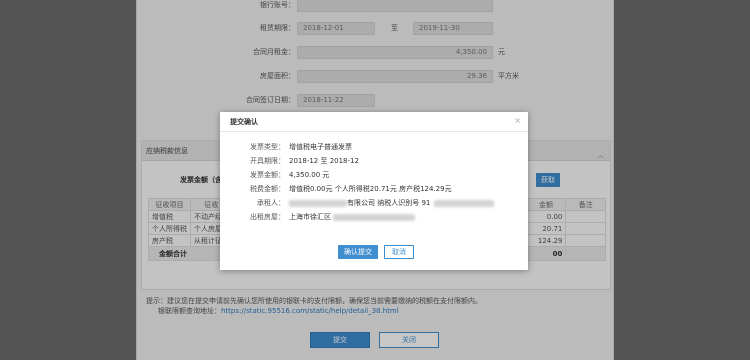  What do you see at coordinates (370, 189) in the screenshot?
I see `tax-value: 增值税0.00元 个人所得税20.71元 房产税124.29元` at bounding box center [370, 189].